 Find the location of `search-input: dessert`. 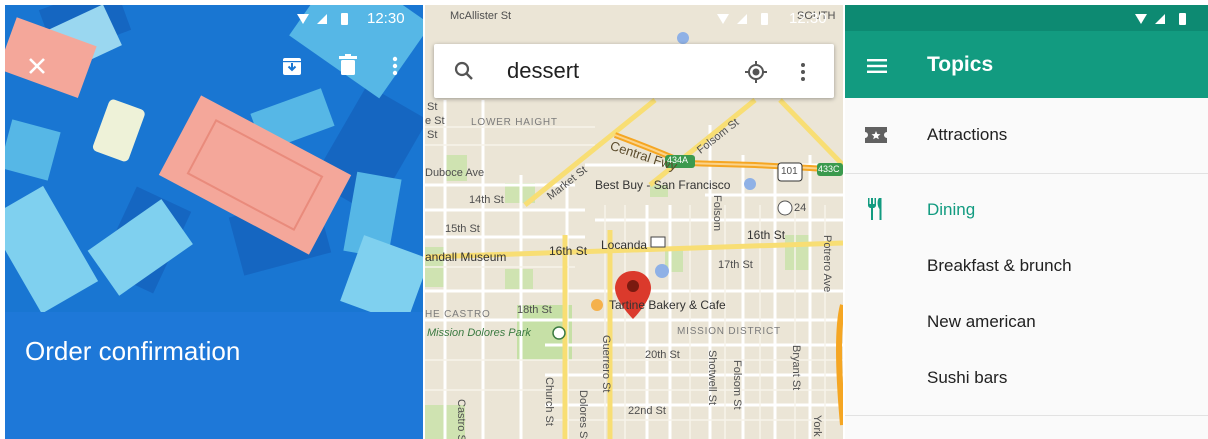

search-input: dessert is located at coordinates (543, 71).